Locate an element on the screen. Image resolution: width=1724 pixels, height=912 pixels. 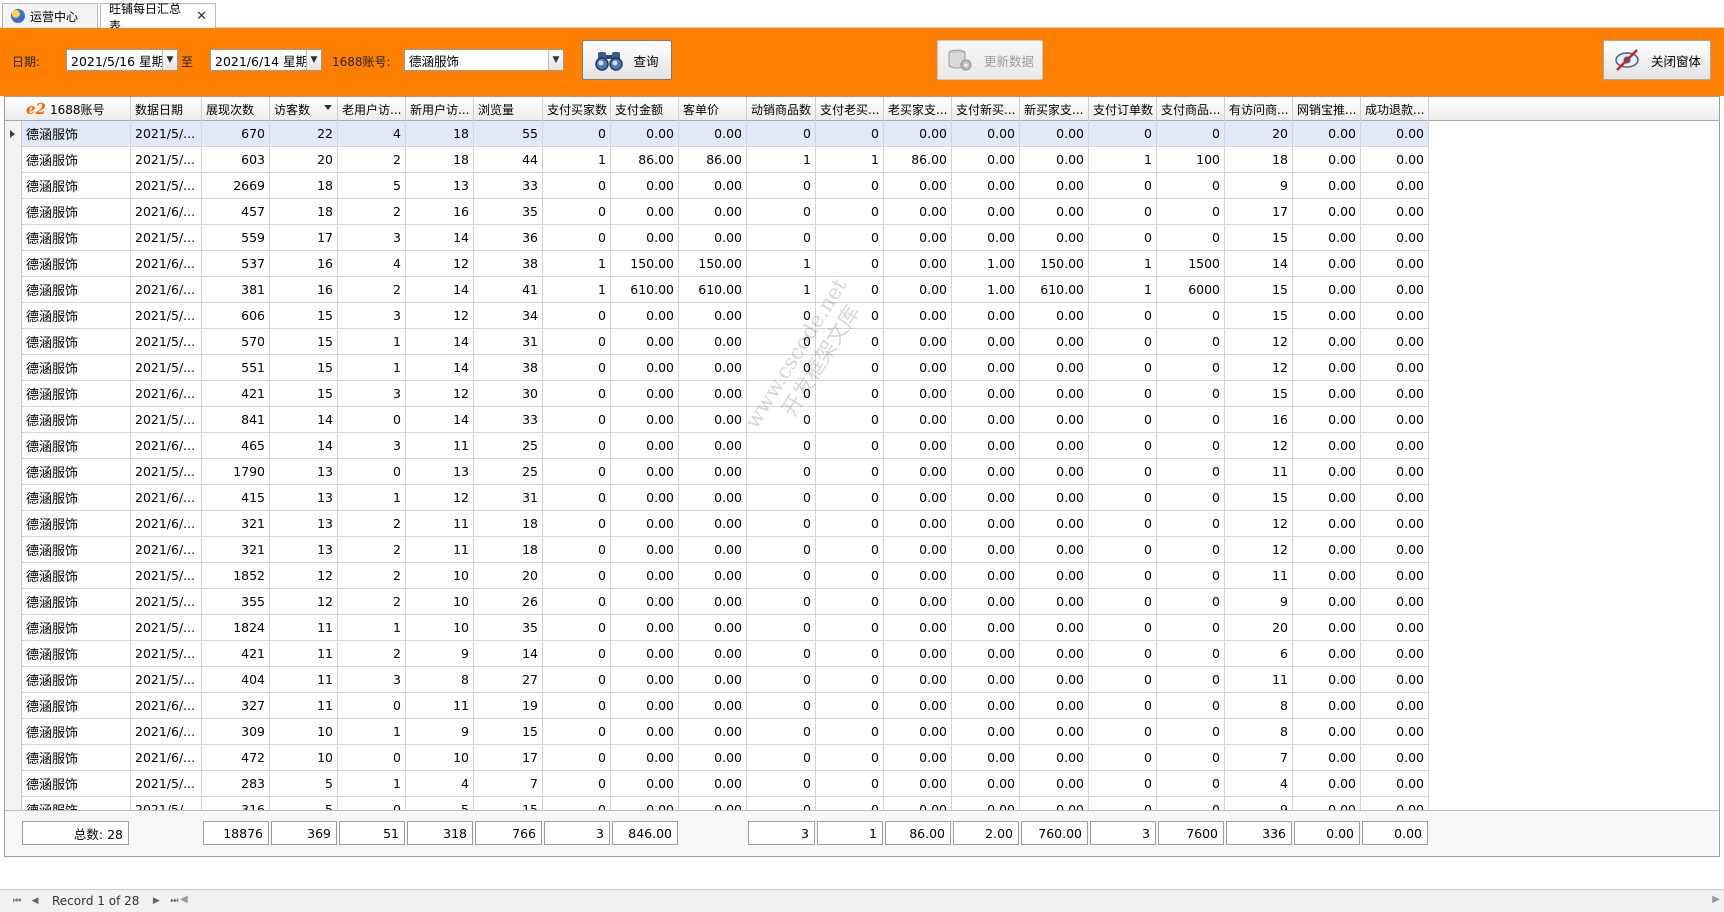
cell-new_visitors: 13 is located at coordinates (440, 186).